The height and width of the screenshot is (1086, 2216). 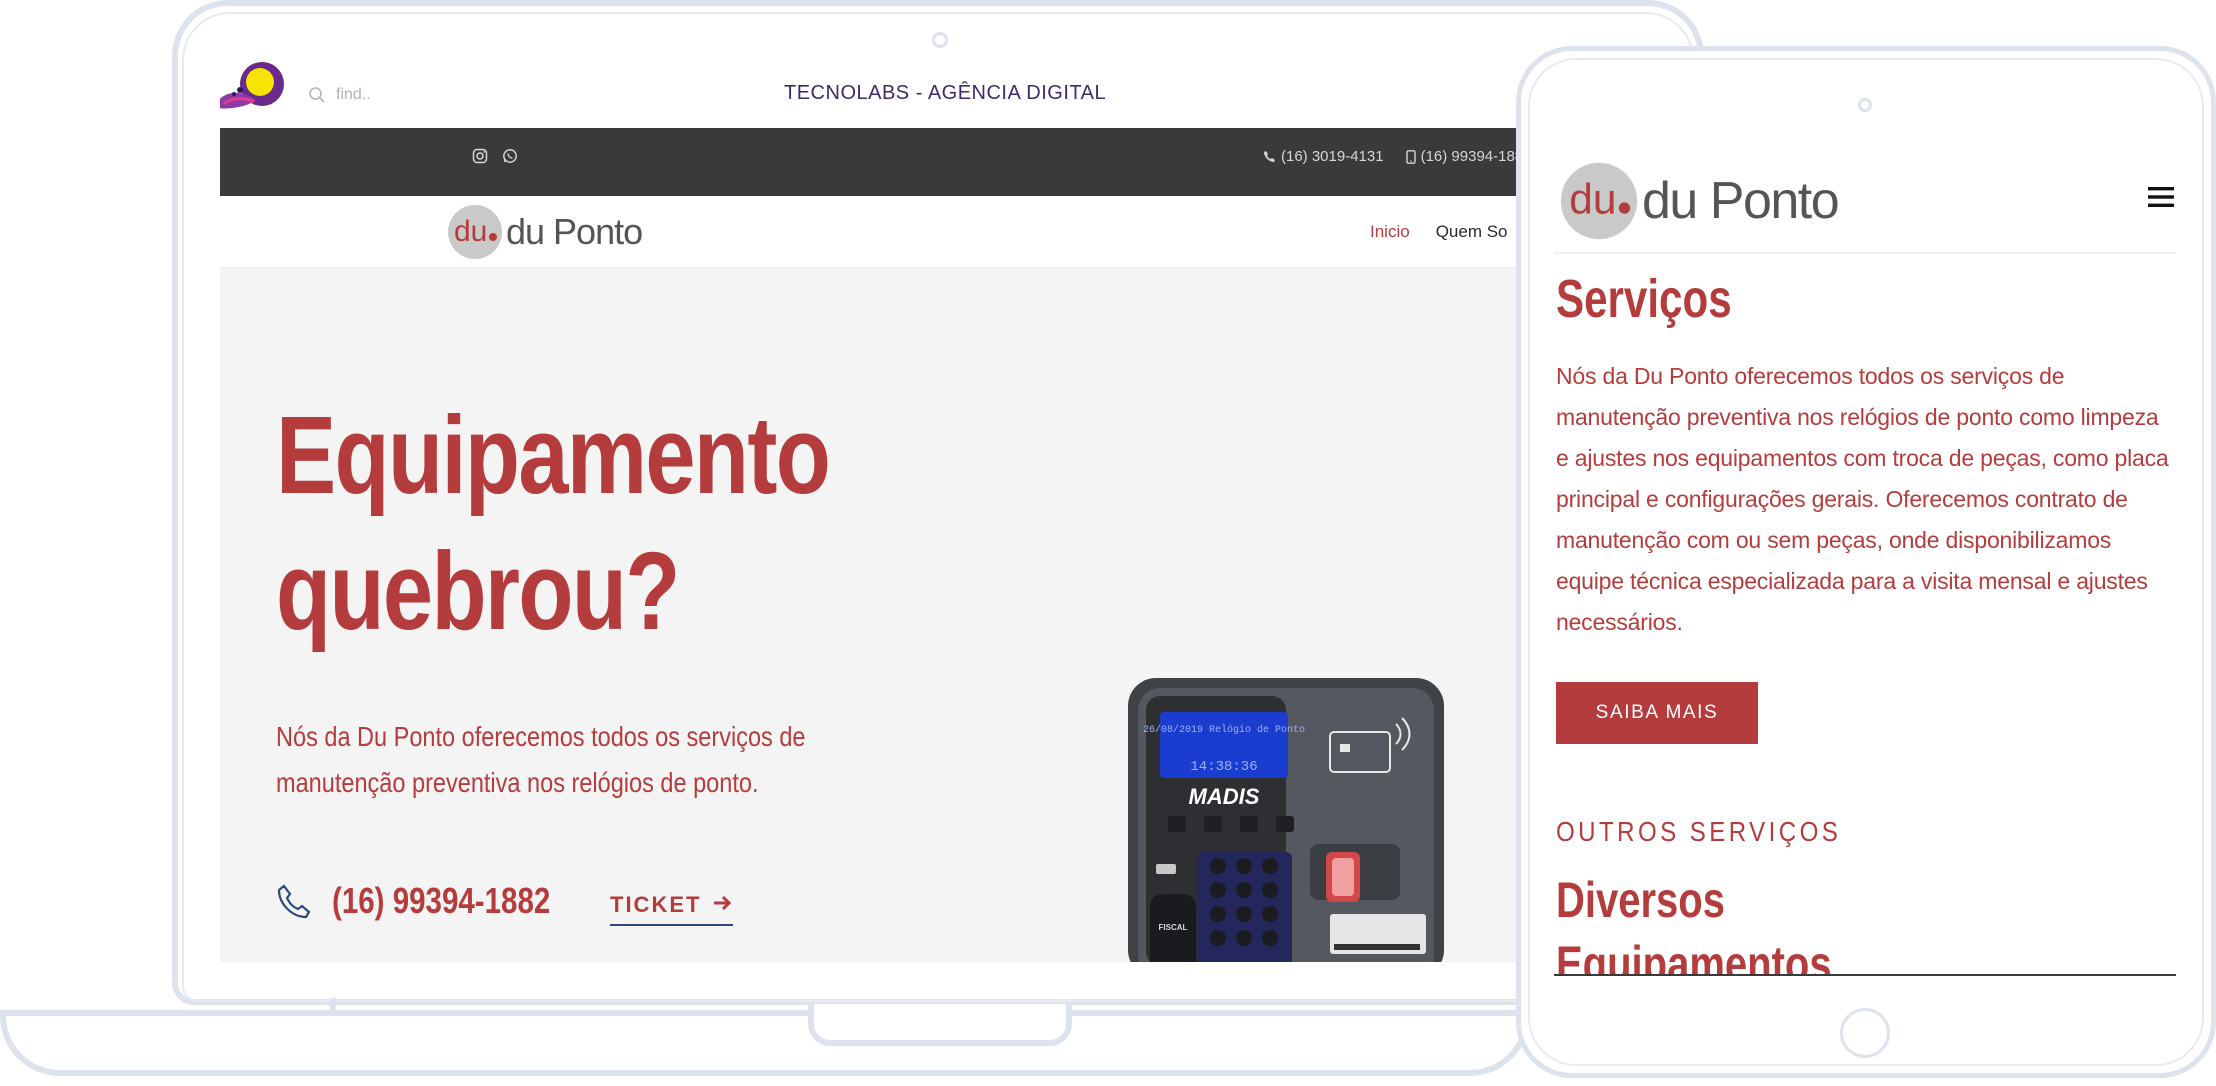 I want to click on nav-link-inicio: Inicio, so click(x=1390, y=232).